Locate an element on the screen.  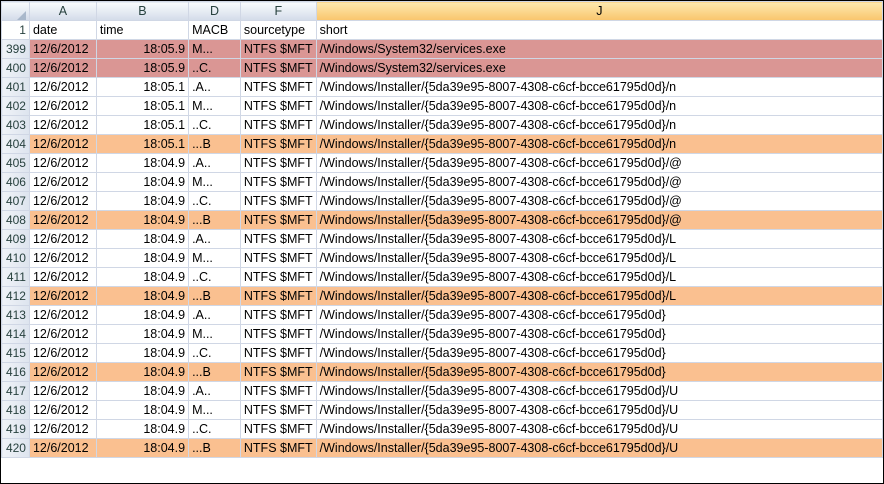
row-header: 417 is located at coordinates (15, 391).